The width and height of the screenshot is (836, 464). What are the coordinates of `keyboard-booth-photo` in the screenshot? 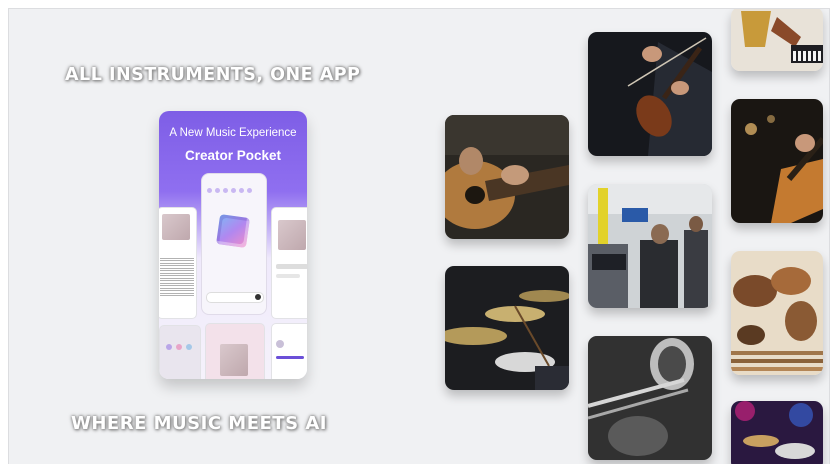 It's located at (650, 246).